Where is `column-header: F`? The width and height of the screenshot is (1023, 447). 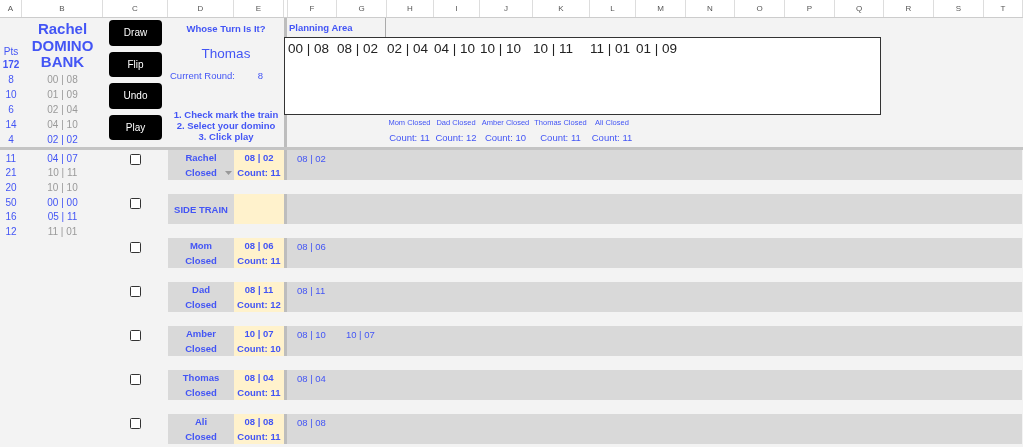 column-header: F is located at coordinates (312, 8).